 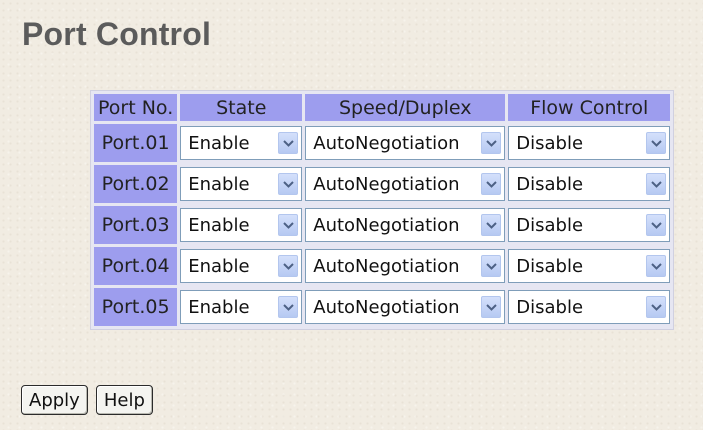 I want to click on flow-control-header: Flow Control, so click(x=589, y=107).